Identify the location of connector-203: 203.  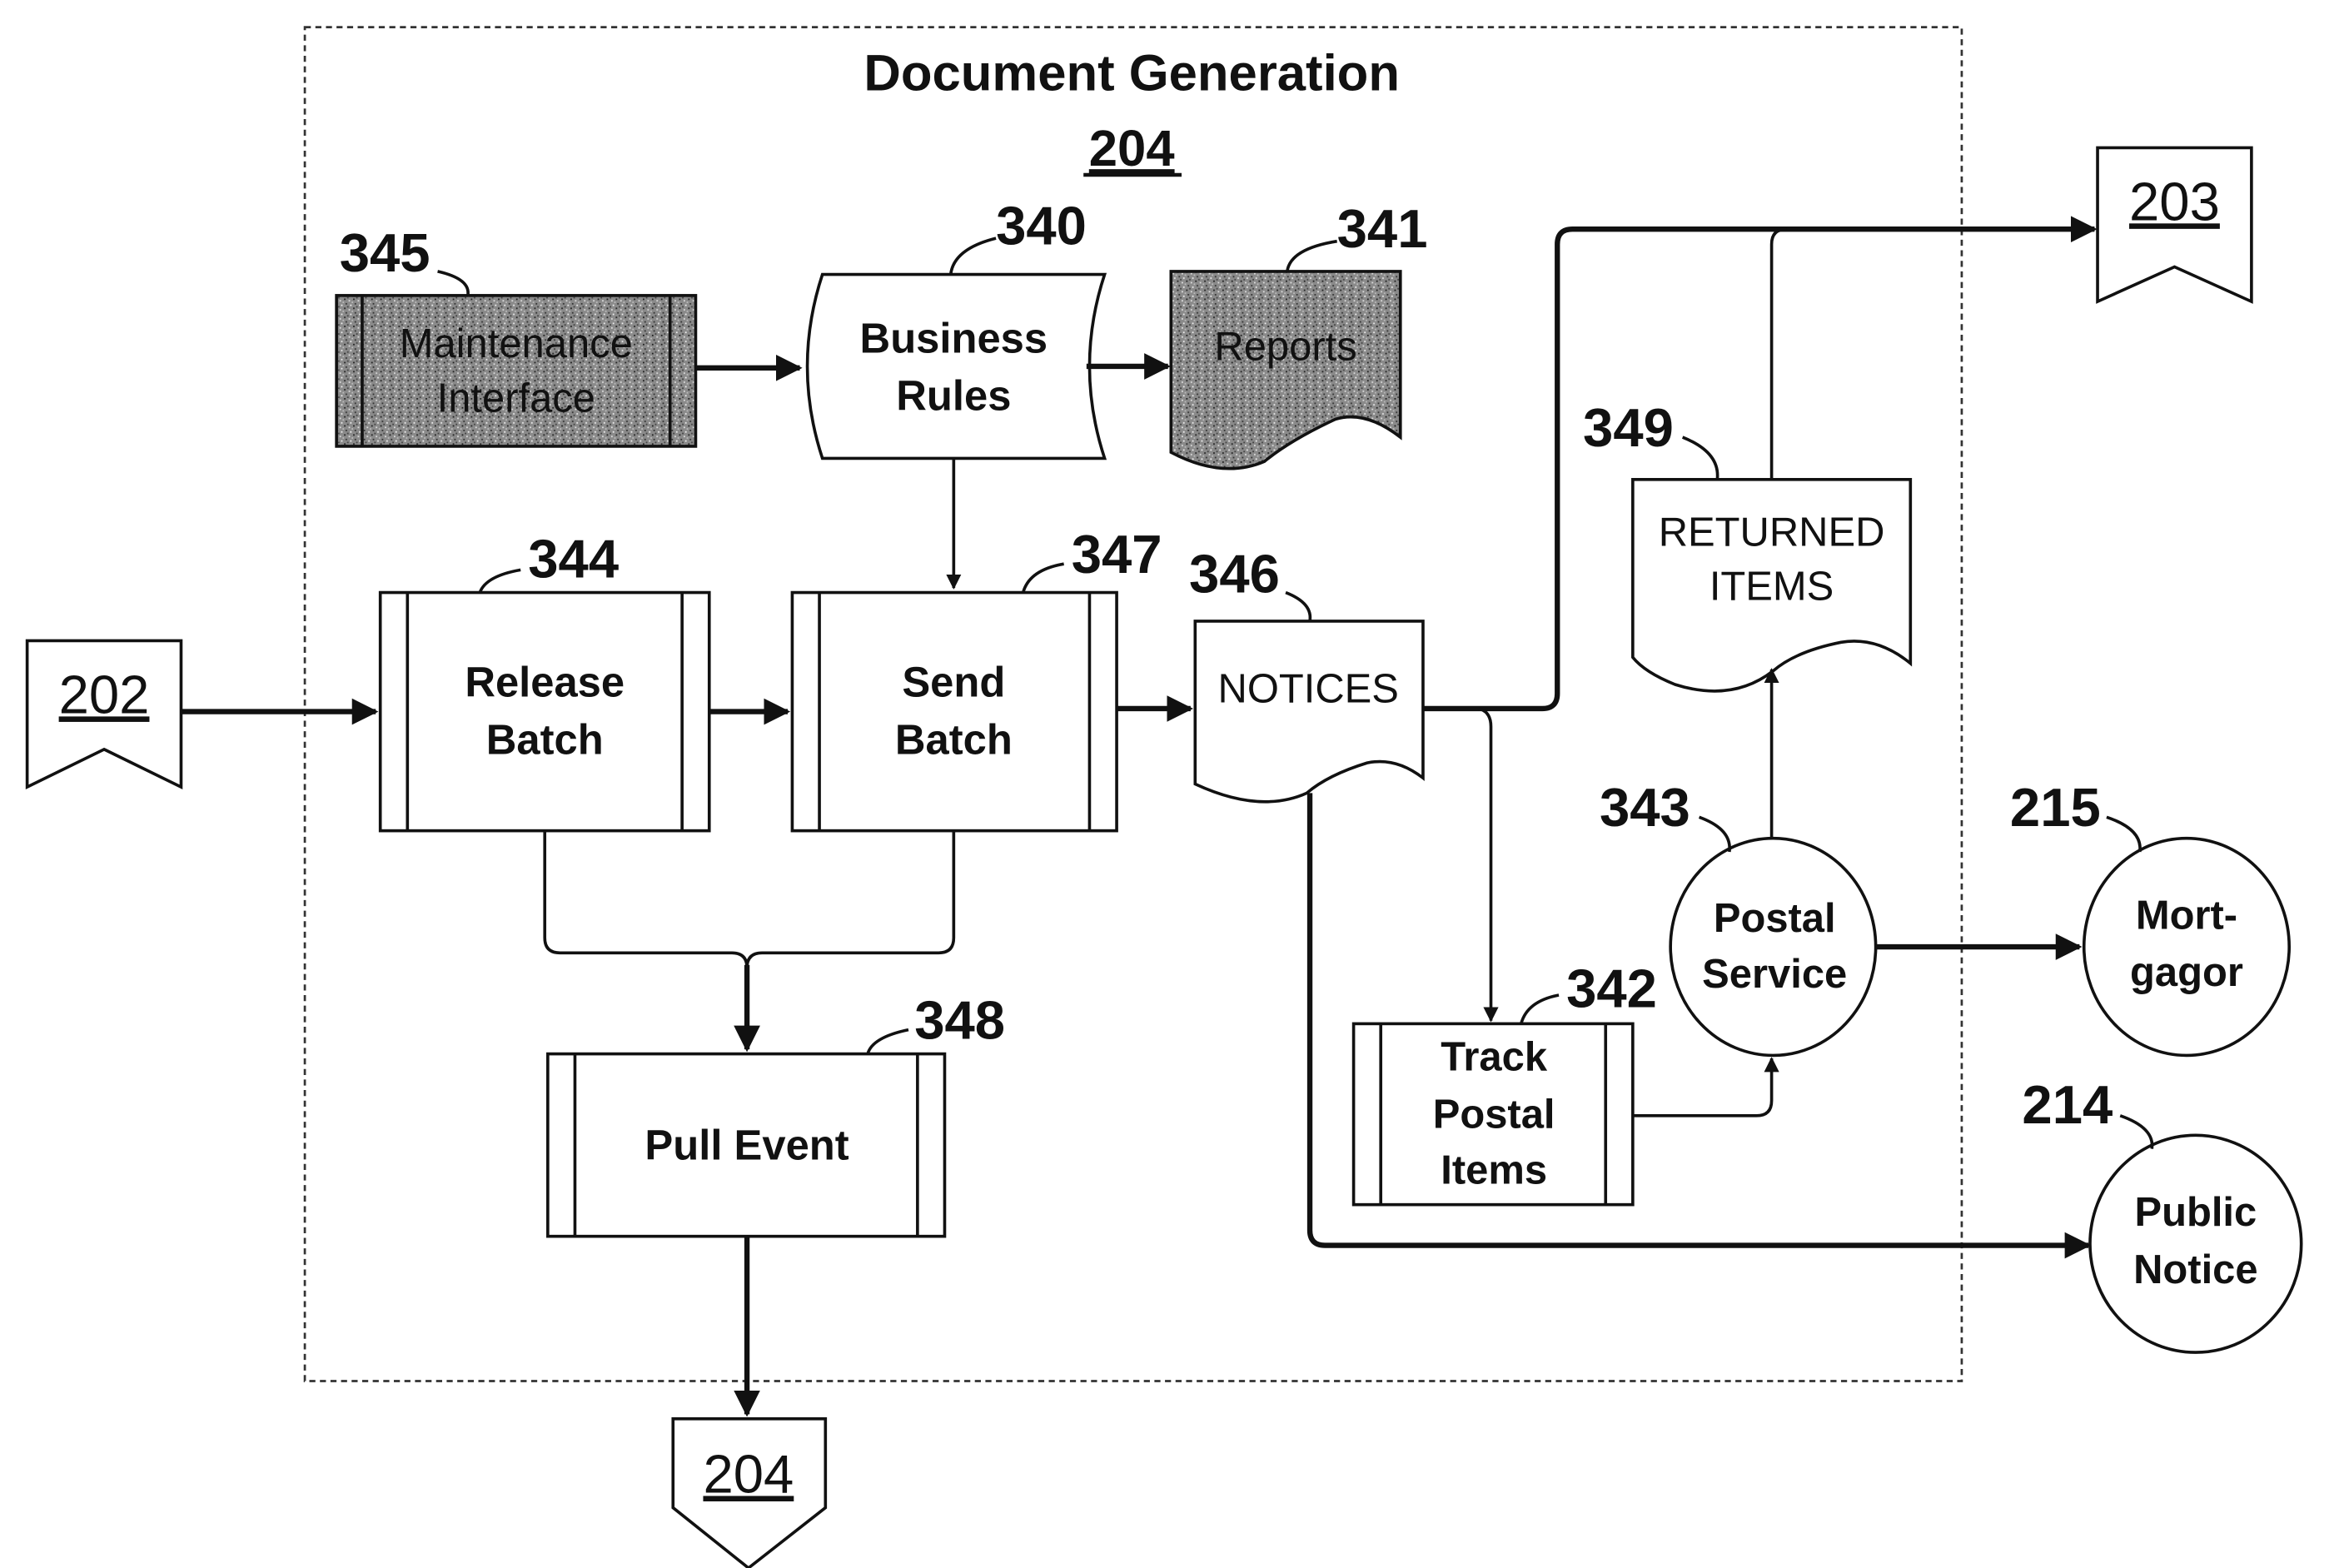
(2174, 225).